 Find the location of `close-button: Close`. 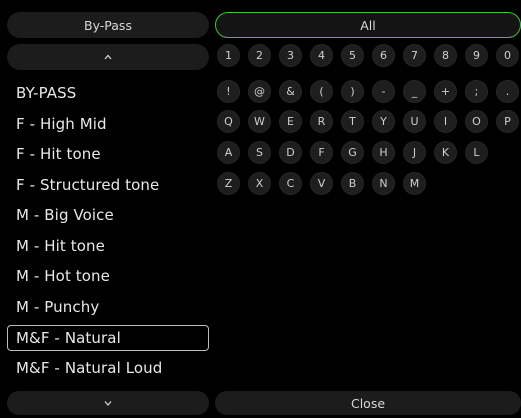

close-button: Close is located at coordinates (368, 403).